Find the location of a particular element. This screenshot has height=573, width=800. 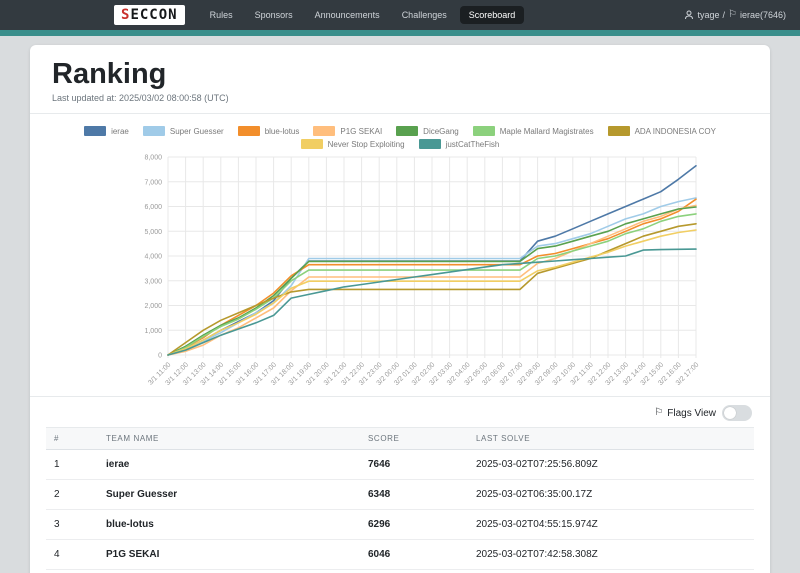

logo-letters: ECCON is located at coordinates (154, 15).